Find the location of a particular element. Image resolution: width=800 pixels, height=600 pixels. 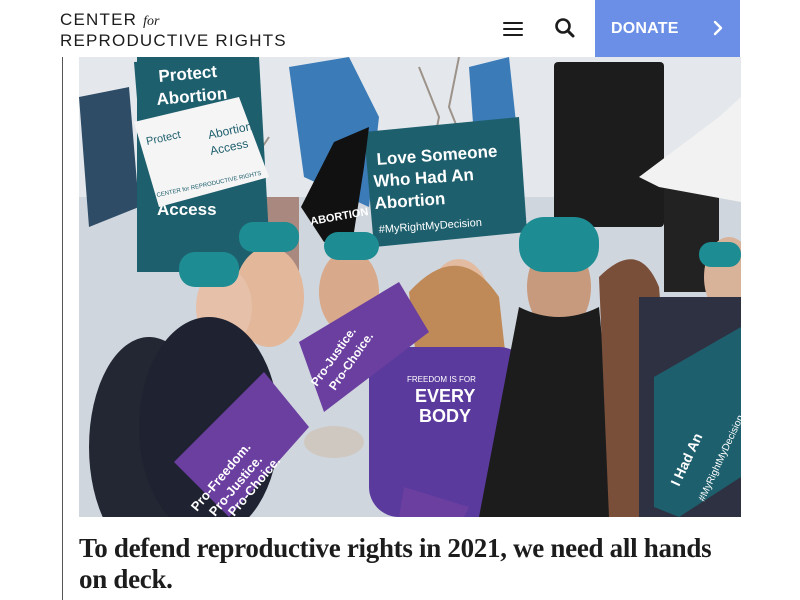

svg-text: BODY is located at coordinates (445, 416).